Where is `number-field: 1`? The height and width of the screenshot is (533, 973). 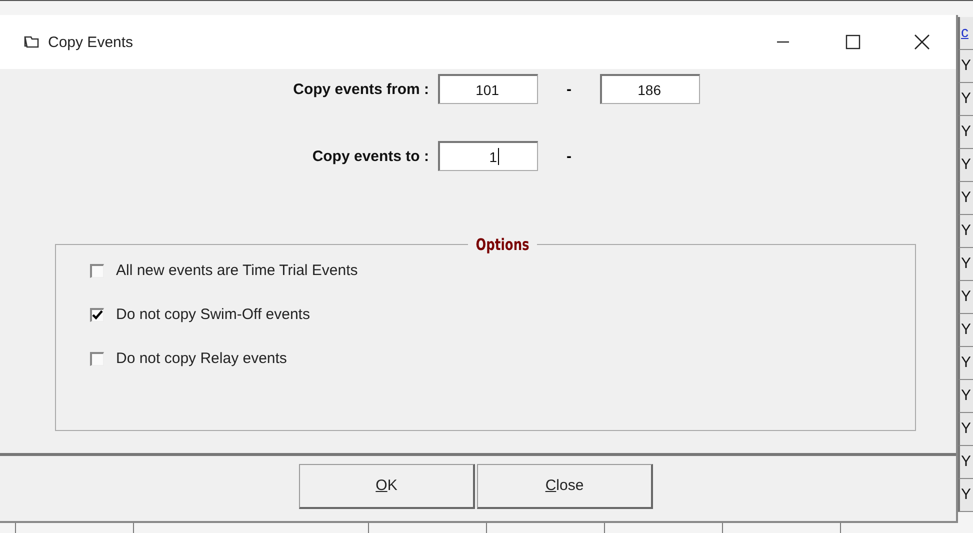 number-field: 1 is located at coordinates (488, 156).